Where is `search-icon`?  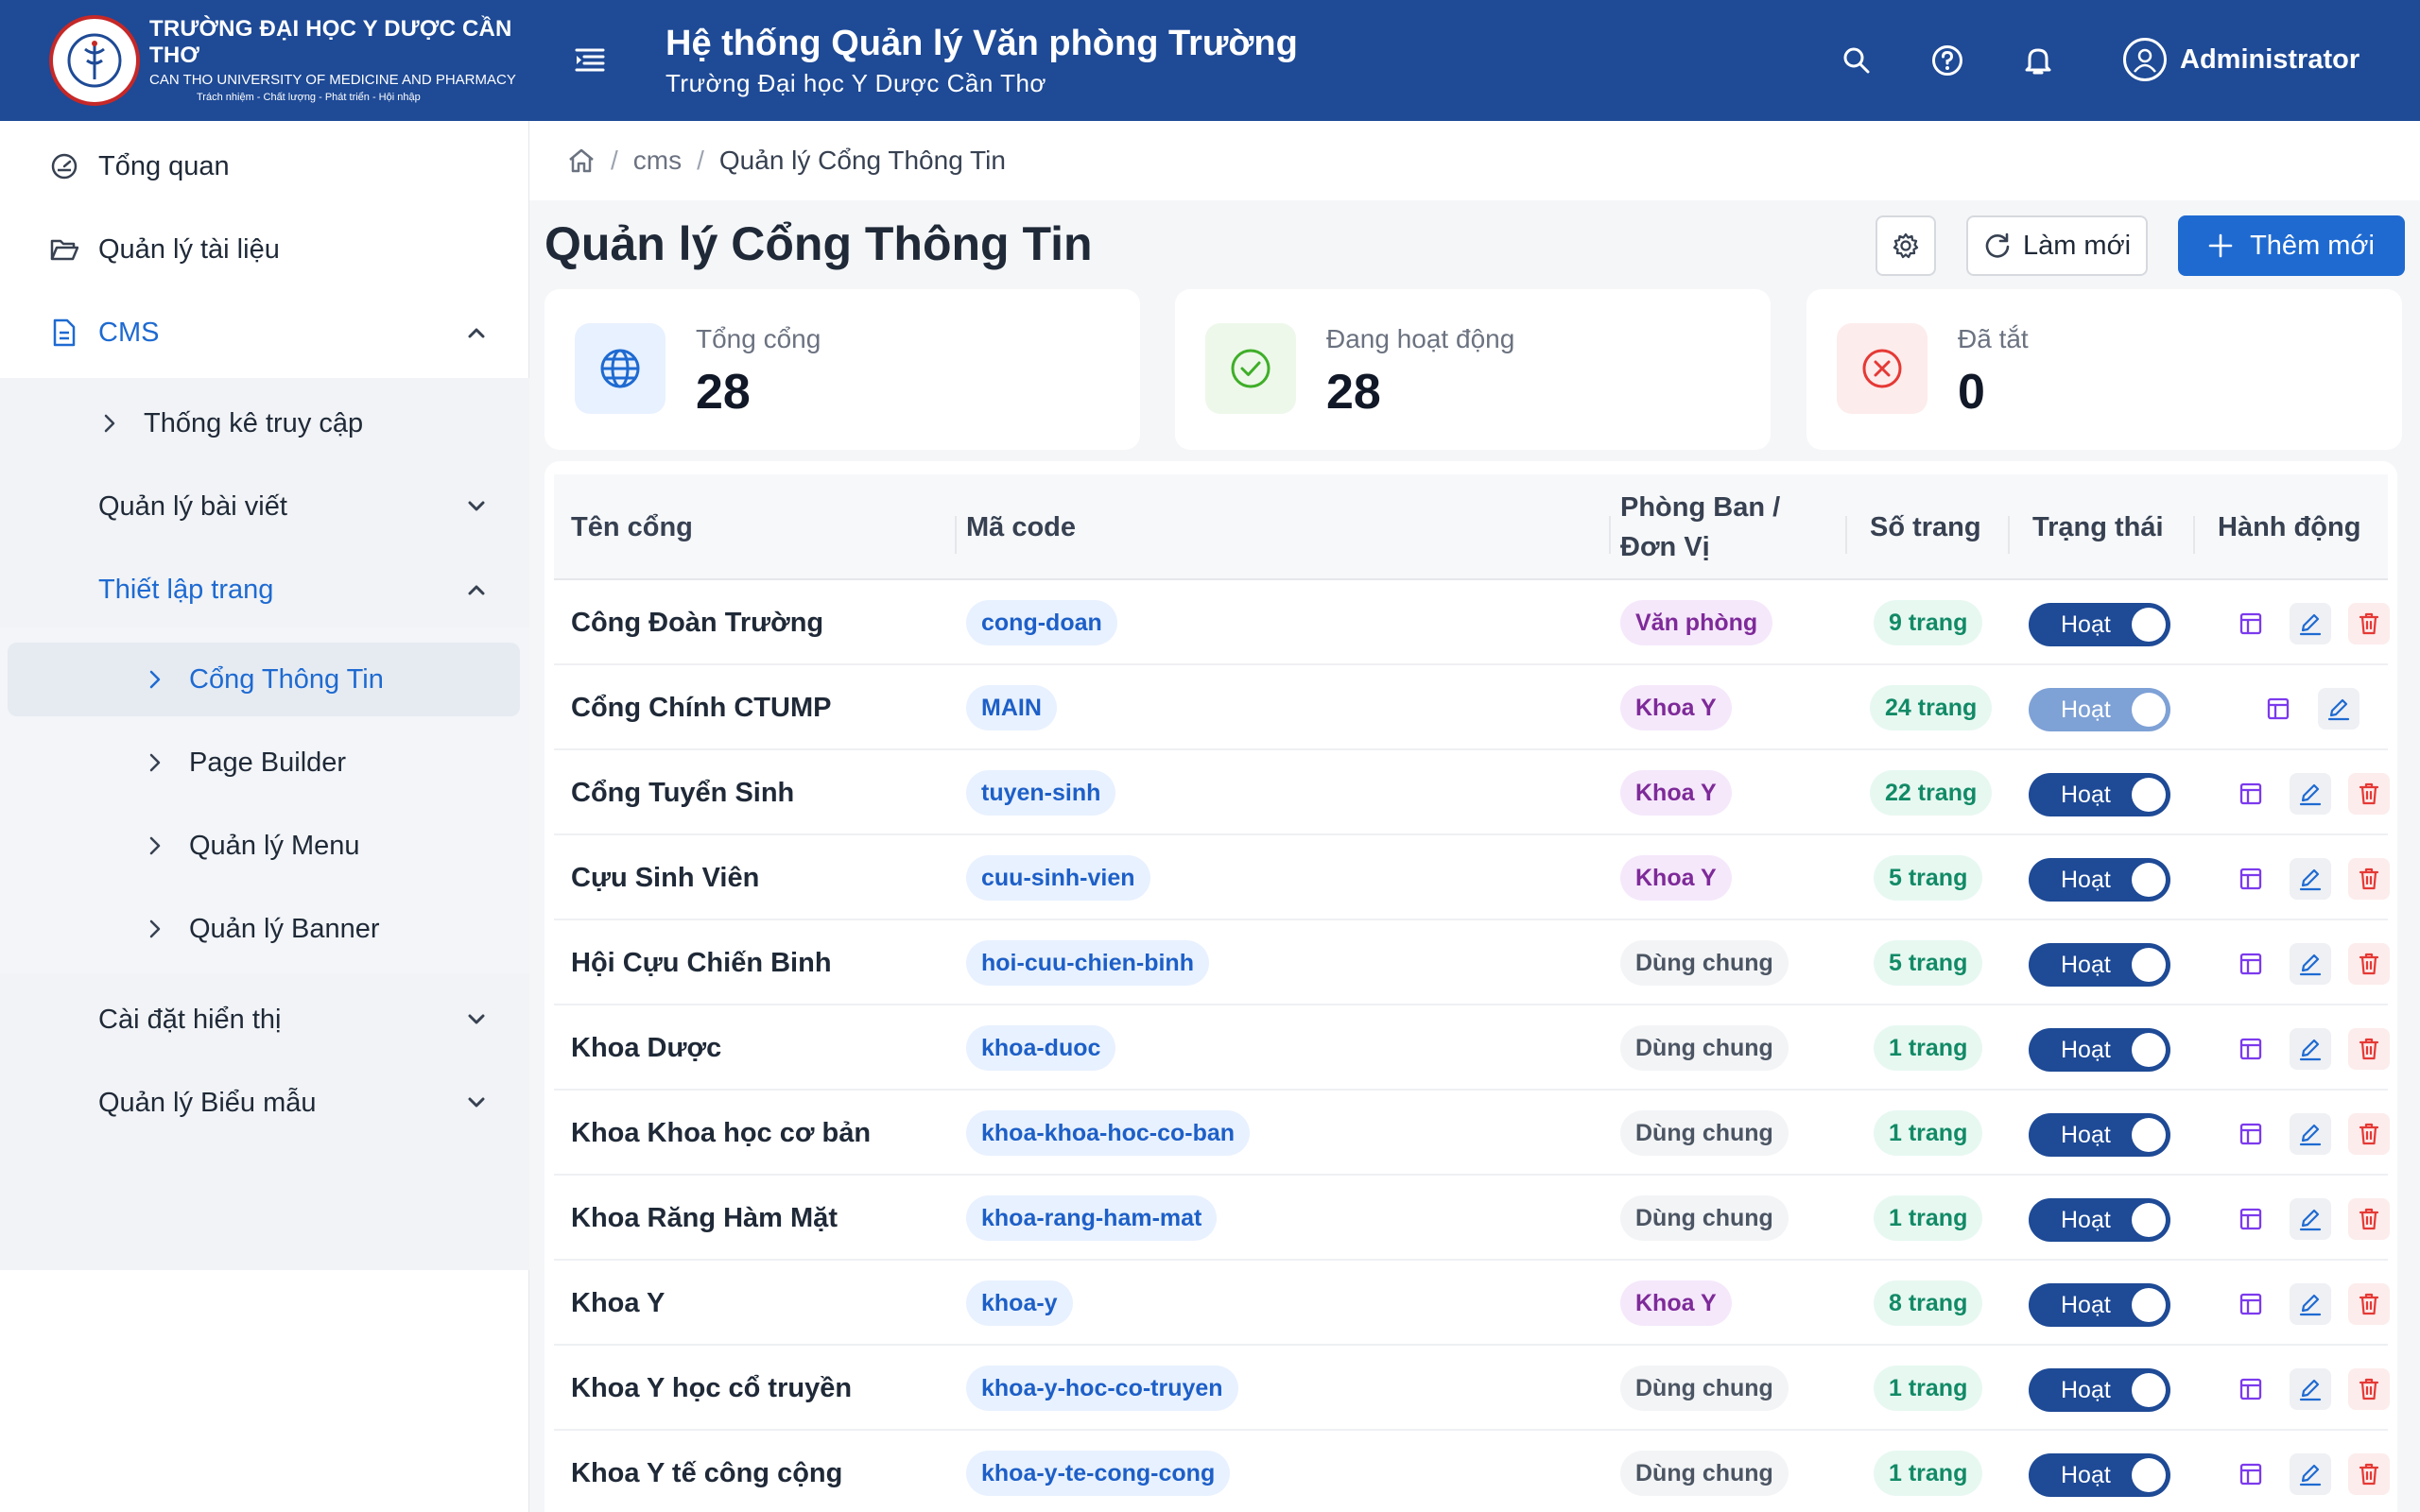
search-icon is located at coordinates (1857, 60).